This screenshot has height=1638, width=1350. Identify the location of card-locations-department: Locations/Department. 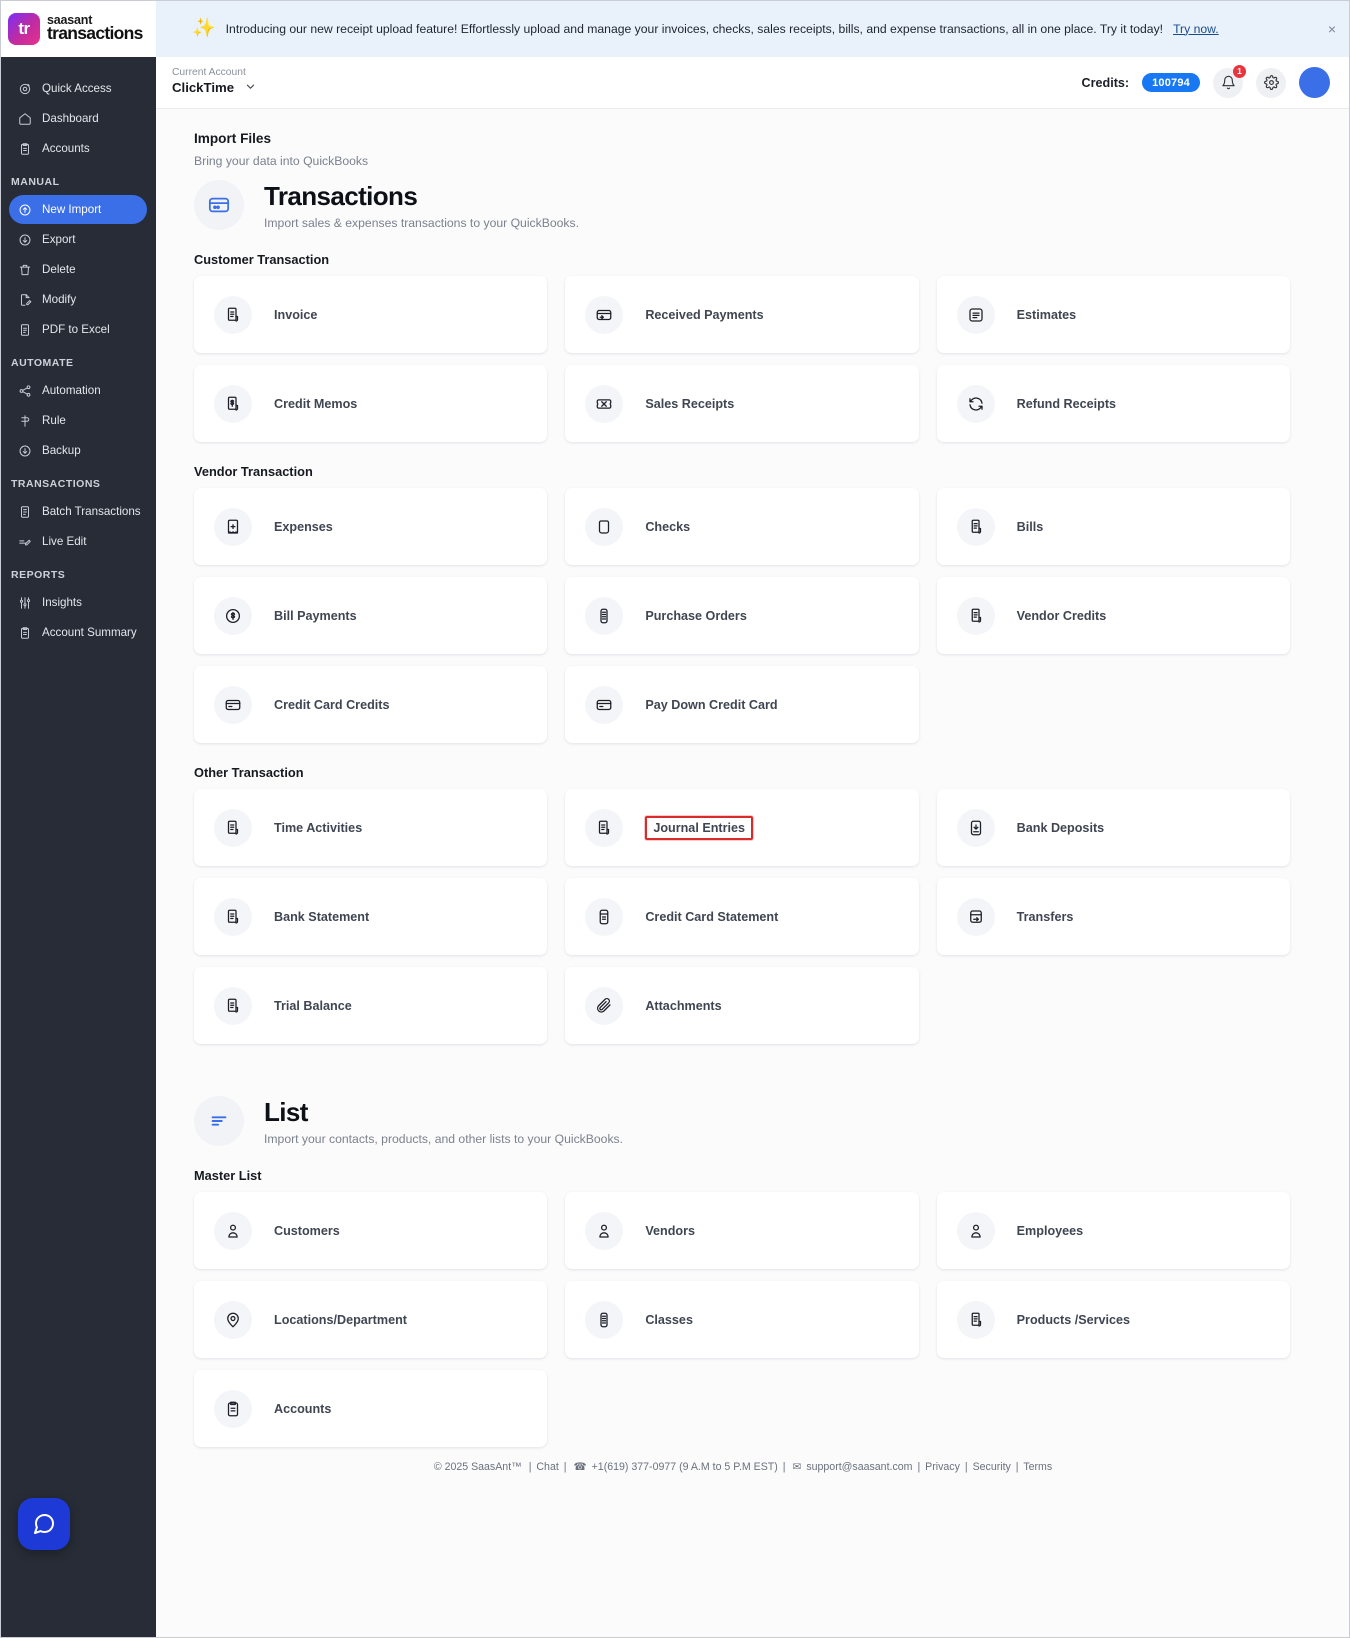
(371, 1319).